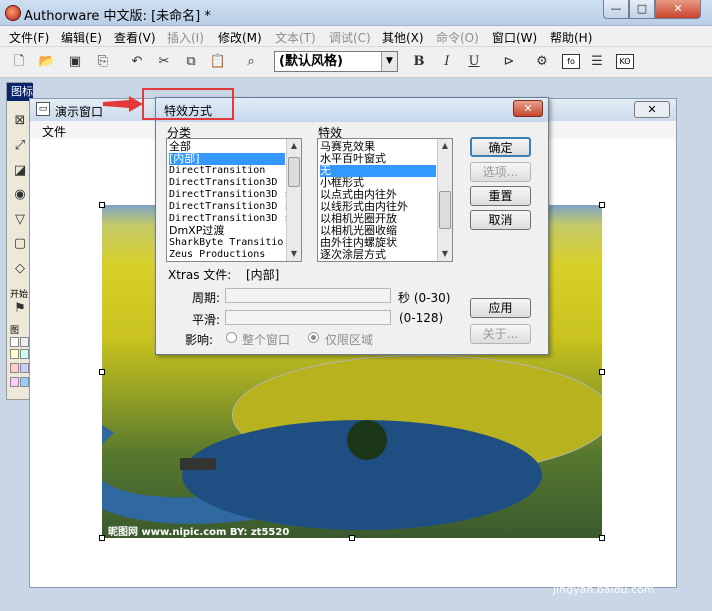 This screenshot has height=611, width=712. I want to click on presentation-close-button: ✕, so click(652, 109).